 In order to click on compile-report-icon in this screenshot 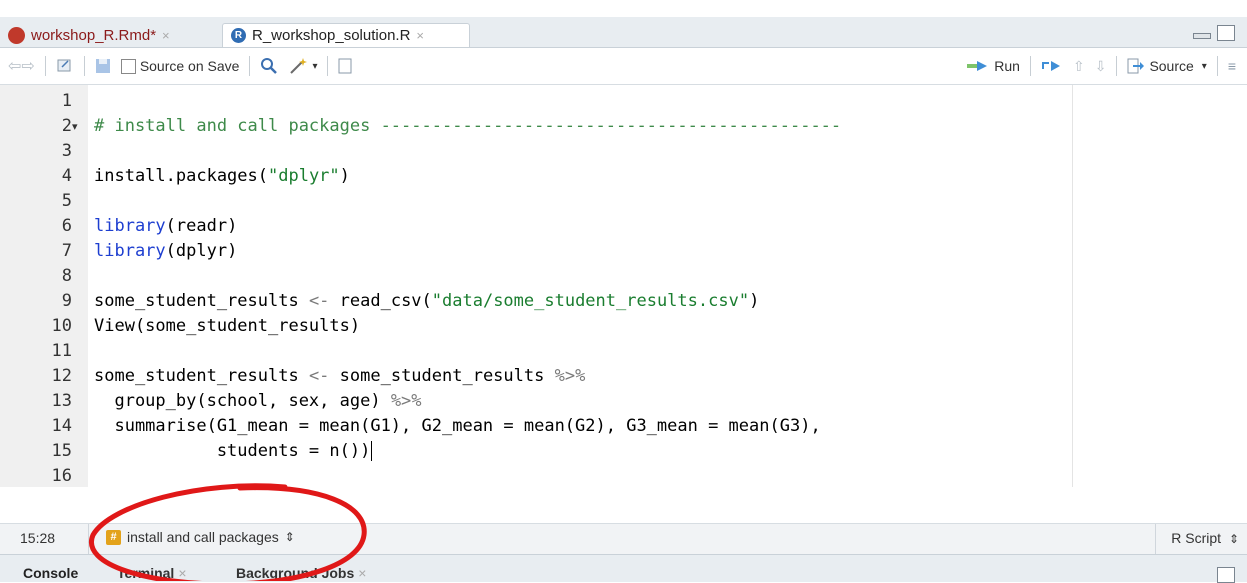, I will do `click(345, 66)`.